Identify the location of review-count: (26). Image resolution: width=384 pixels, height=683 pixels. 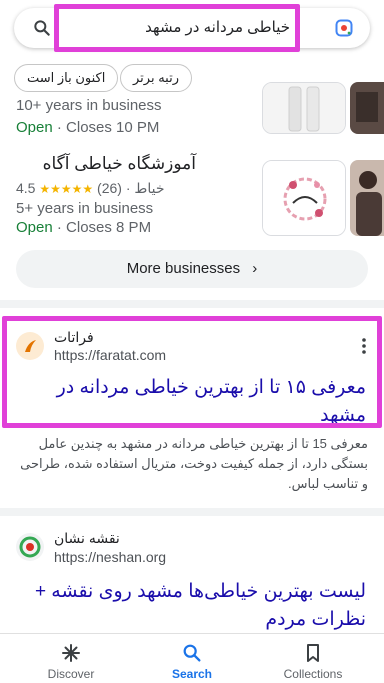
(109, 188).